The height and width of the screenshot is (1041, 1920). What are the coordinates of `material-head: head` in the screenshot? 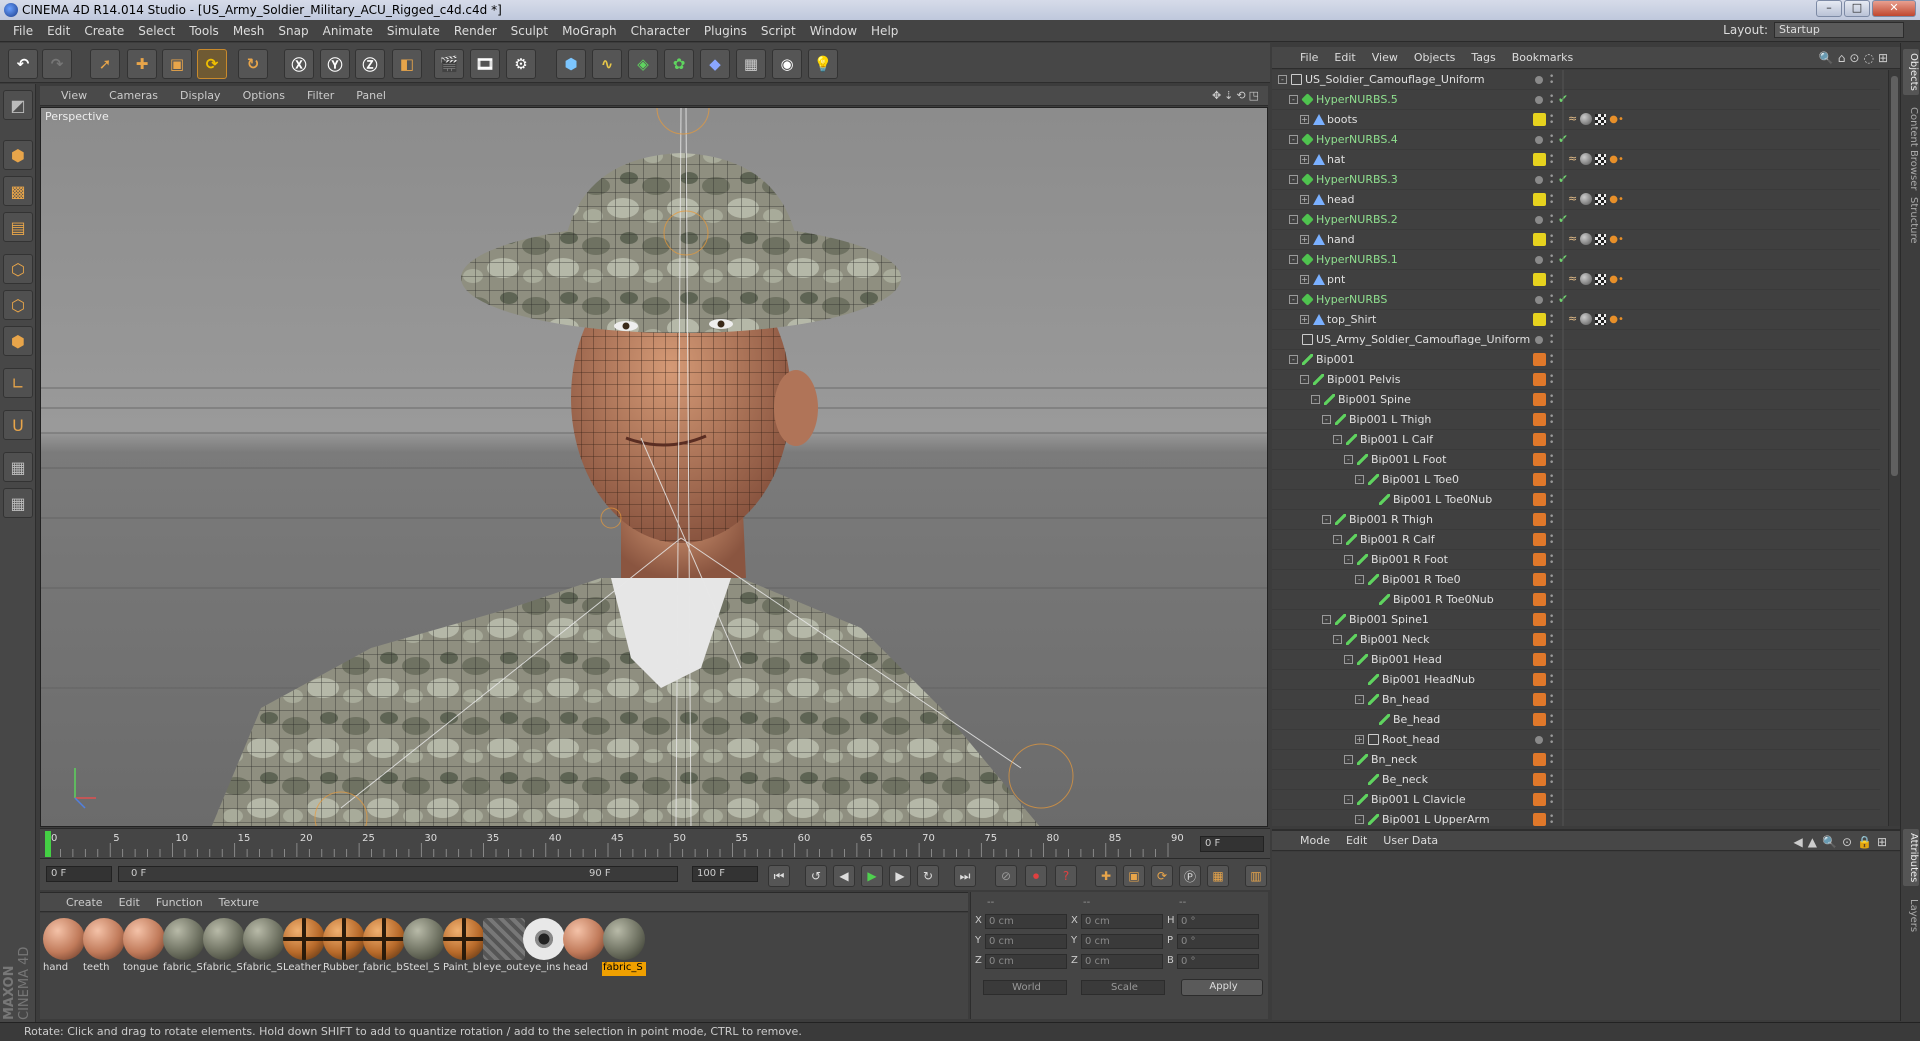 It's located at (584, 949).